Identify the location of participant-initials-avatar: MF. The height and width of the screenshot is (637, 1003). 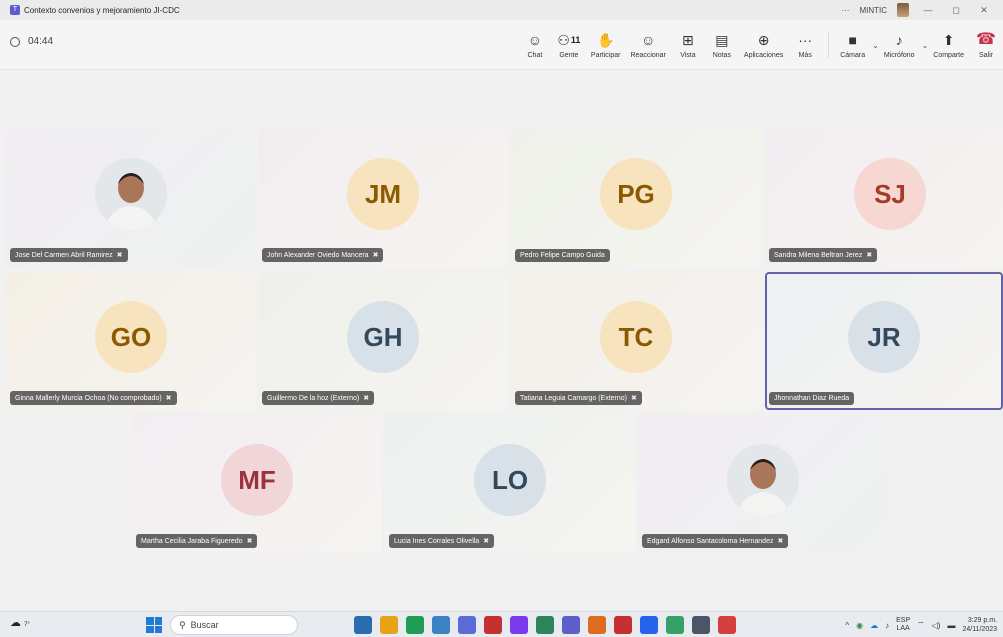
(257, 480).